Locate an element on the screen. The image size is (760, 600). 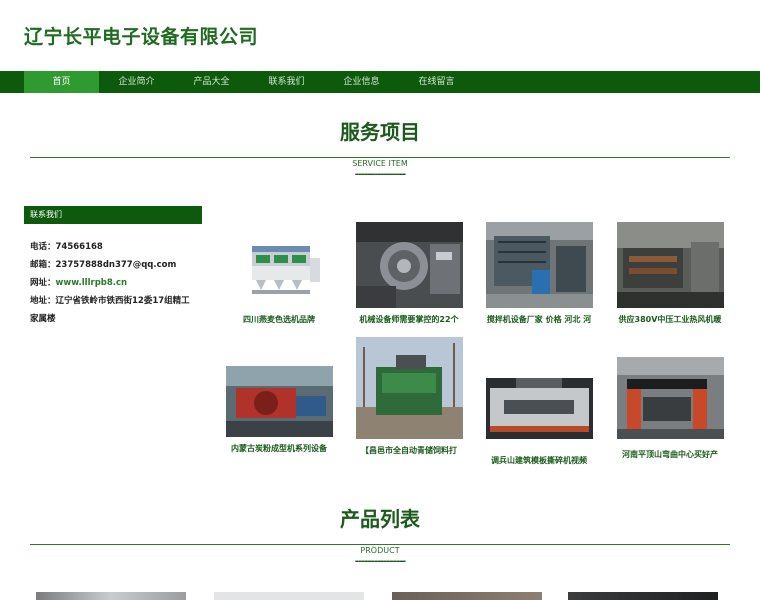
service-caption: 调兵山建筑模板撕碎机视频 is located at coordinates (539, 460).